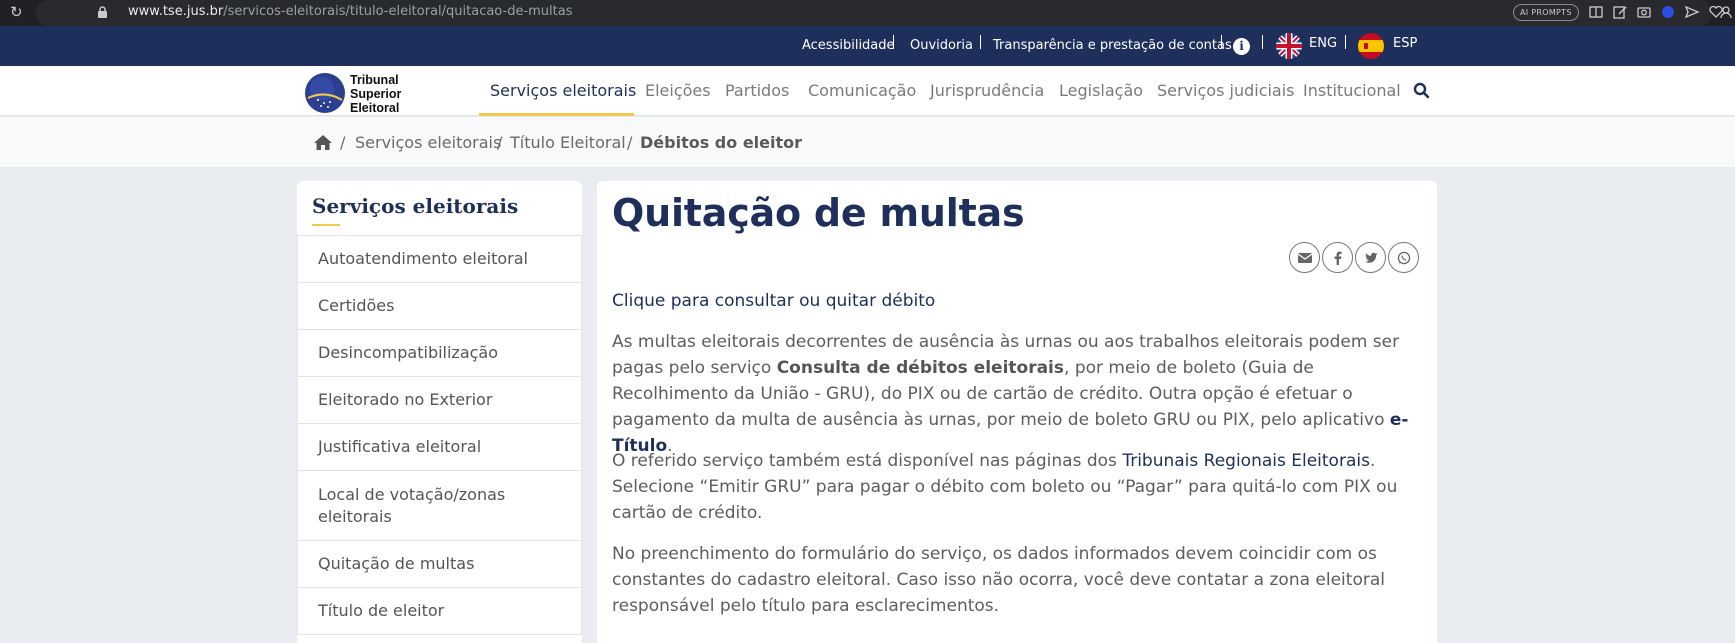  Describe the element at coordinates (941, 45) in the screenshot. I see `ouvidoria-link: Ouvidoria` at that location.